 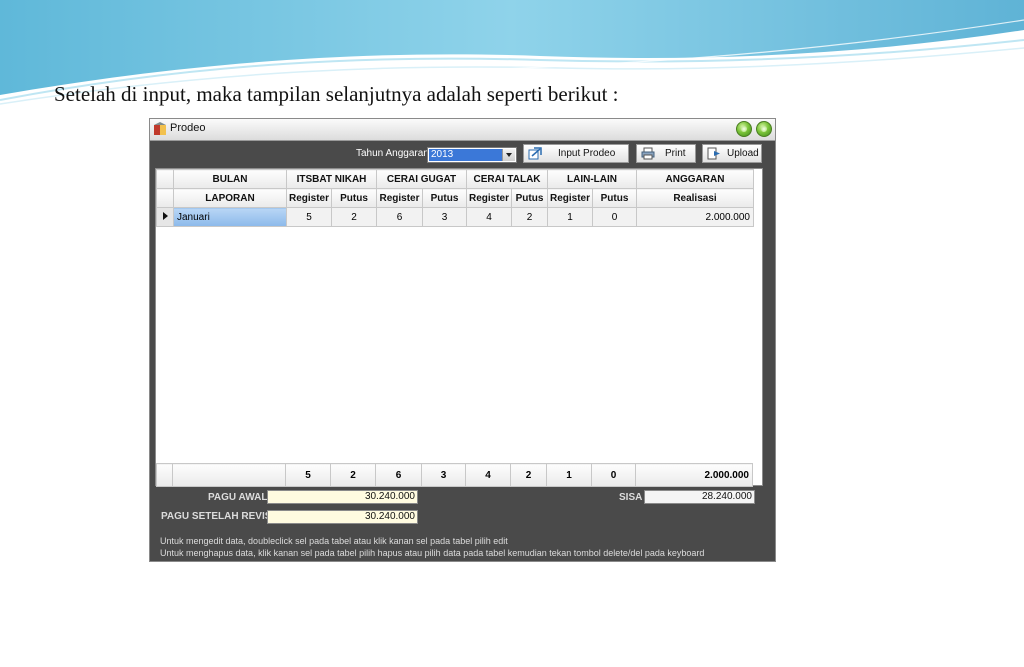 I want to click on cell-bulan: Januari, so click(x=230, y=217).